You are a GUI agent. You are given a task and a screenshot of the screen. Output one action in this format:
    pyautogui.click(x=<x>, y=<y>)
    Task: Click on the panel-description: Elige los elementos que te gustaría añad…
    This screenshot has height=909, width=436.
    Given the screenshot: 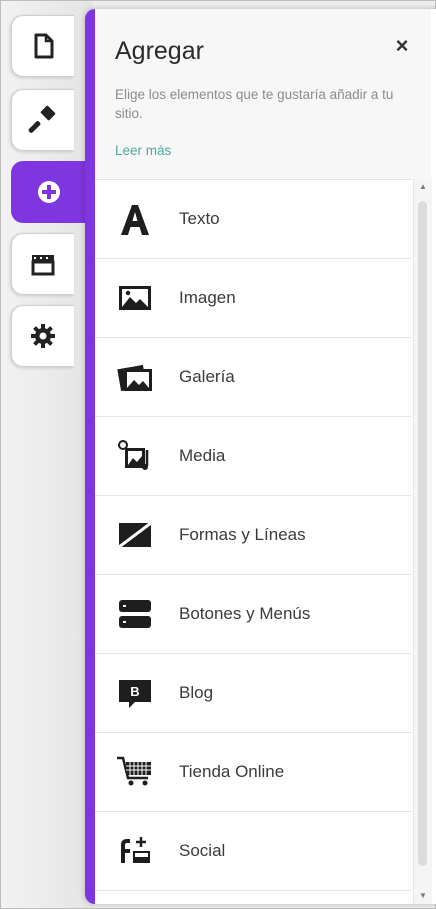 What is the action you would take?
    pyautogui.click(x=254, y=104)
    